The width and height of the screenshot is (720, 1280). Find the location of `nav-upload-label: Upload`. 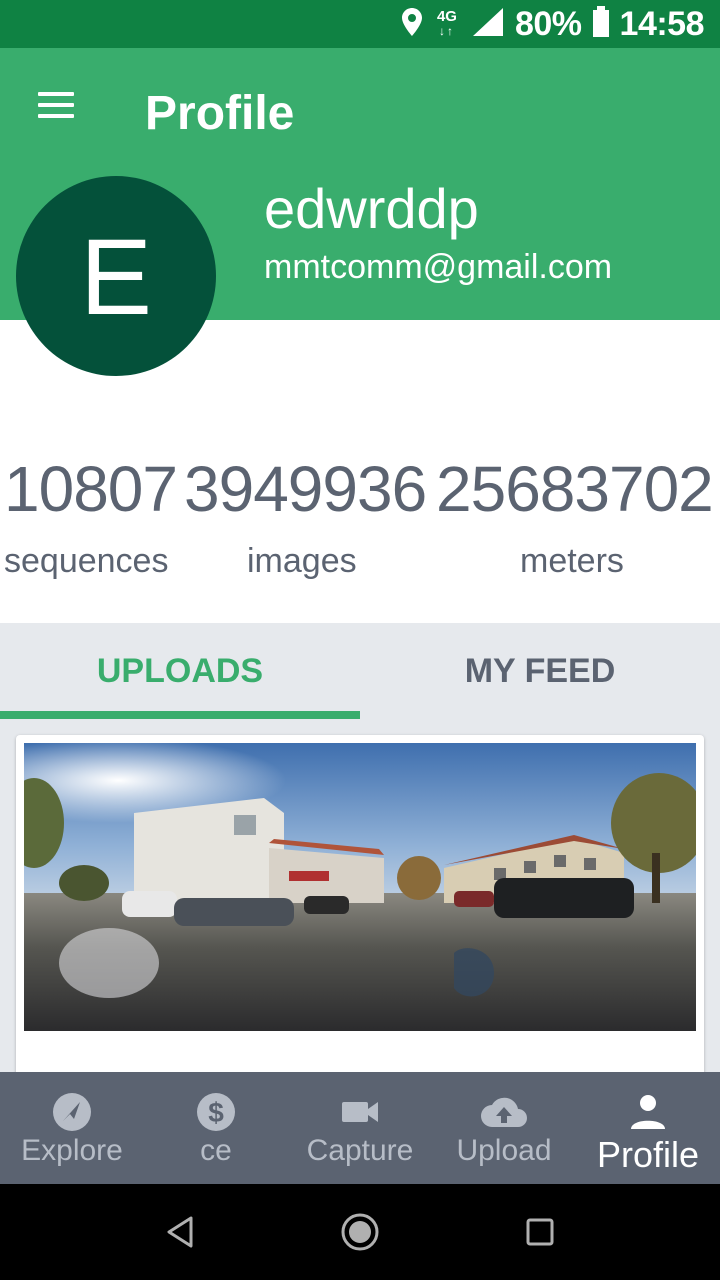

nav-upload-label: Upload is located at coordinates (504, 1150).